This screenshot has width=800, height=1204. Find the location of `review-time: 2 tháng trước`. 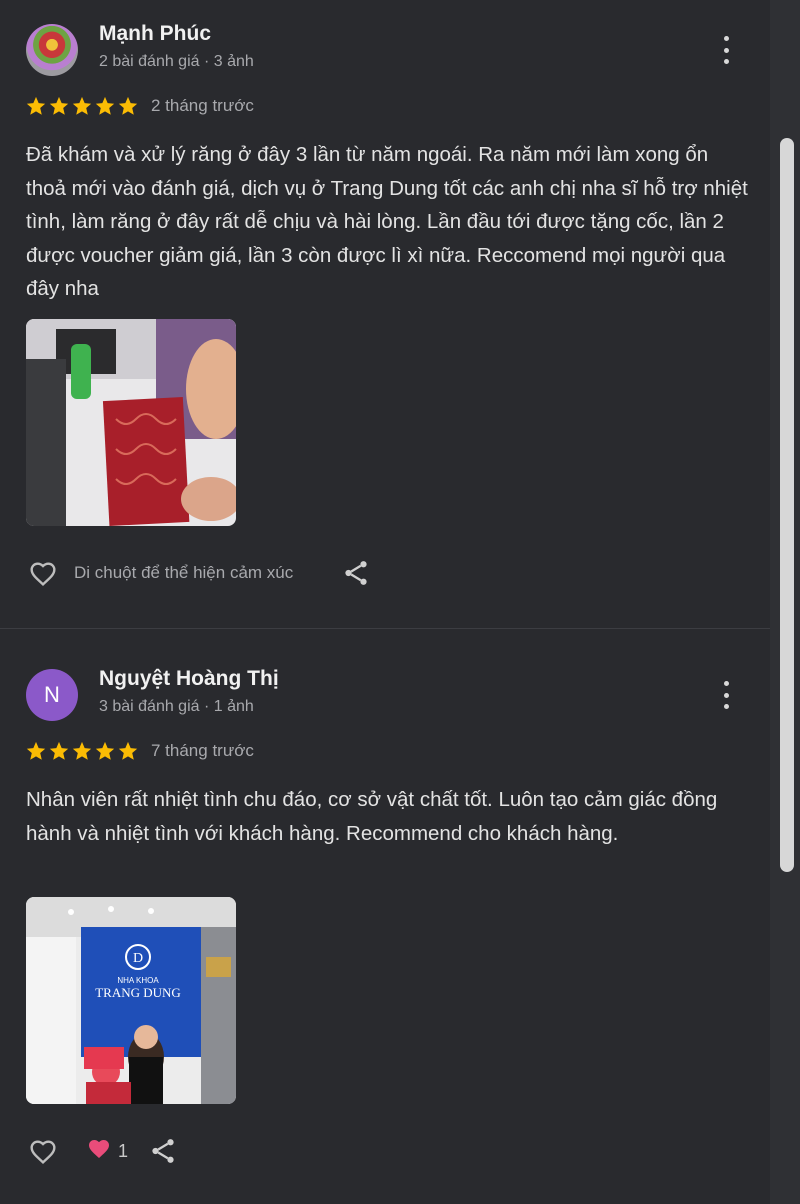

review-time: 2 tháng trước is located at coordinates (202, 105).